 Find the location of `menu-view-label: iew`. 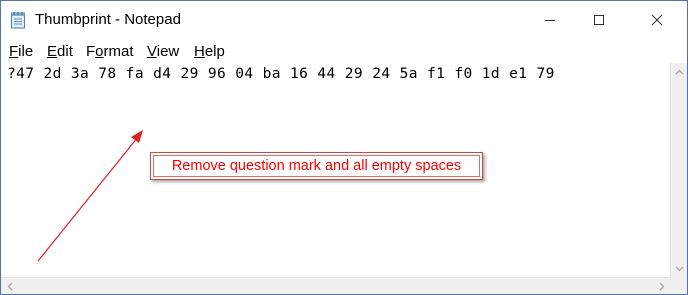

menu-view-label: iew is located at coordinates (168, 51).